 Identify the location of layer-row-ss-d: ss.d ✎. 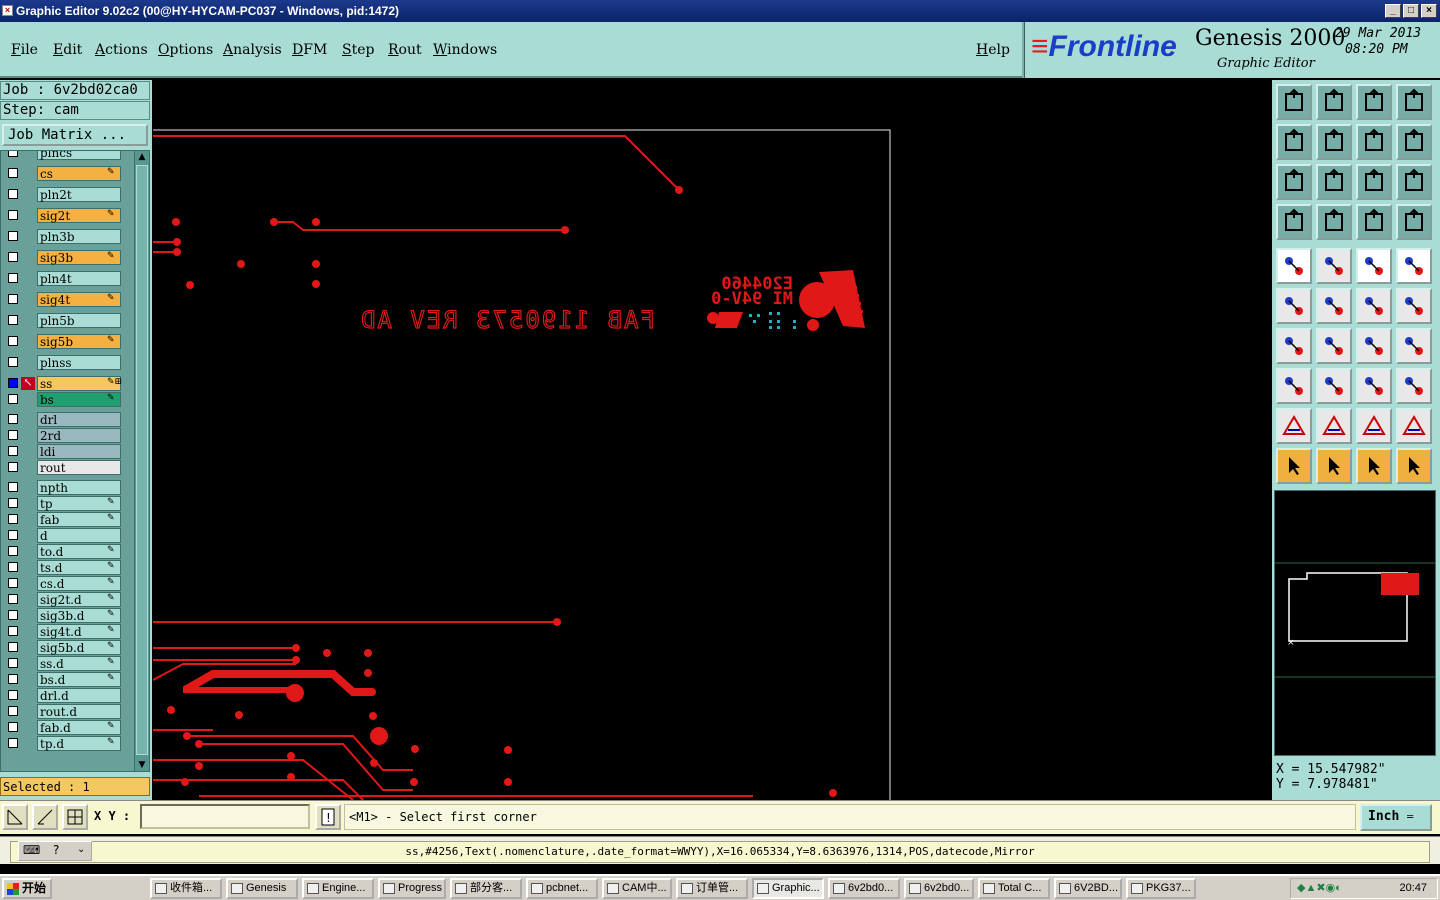
(62, 663).